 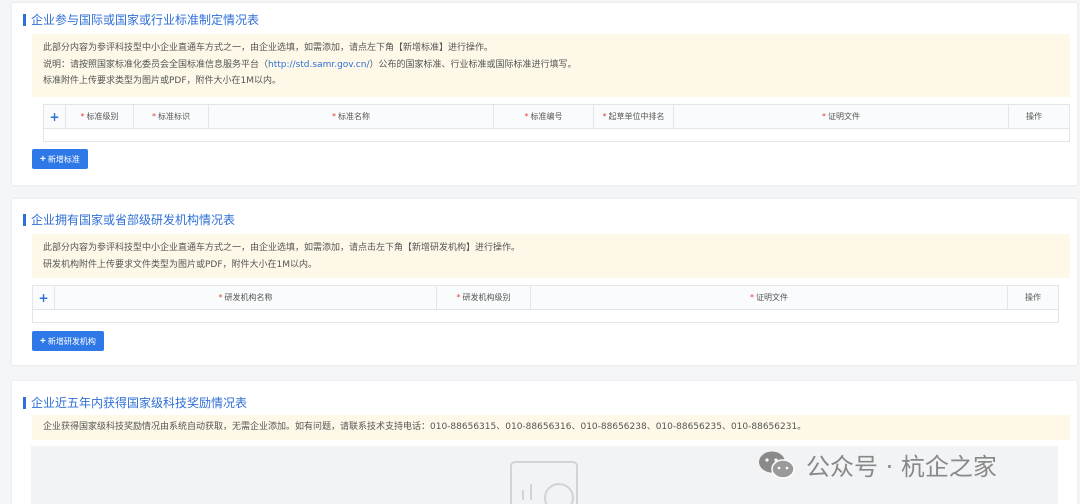 I want to click on col-institution-name: * 研发机构名称, so click(x=246, y=297).